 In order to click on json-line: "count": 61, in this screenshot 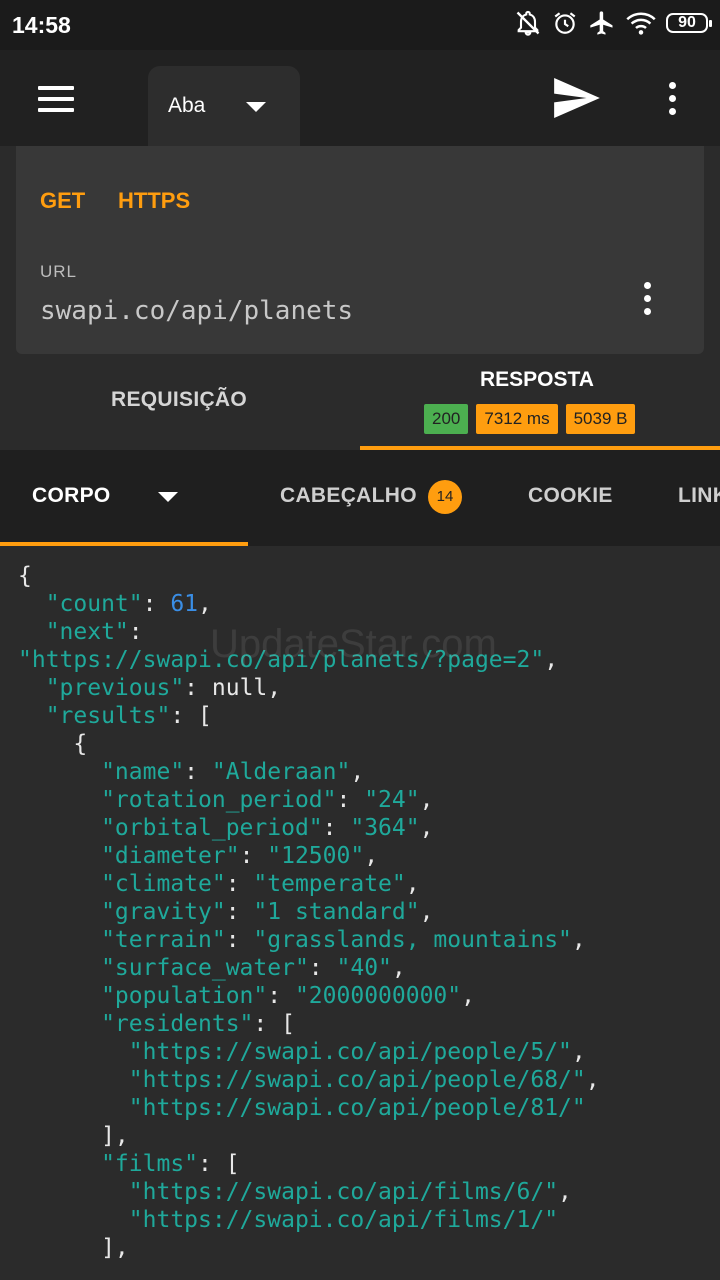, I will do `click(115, 604)`.